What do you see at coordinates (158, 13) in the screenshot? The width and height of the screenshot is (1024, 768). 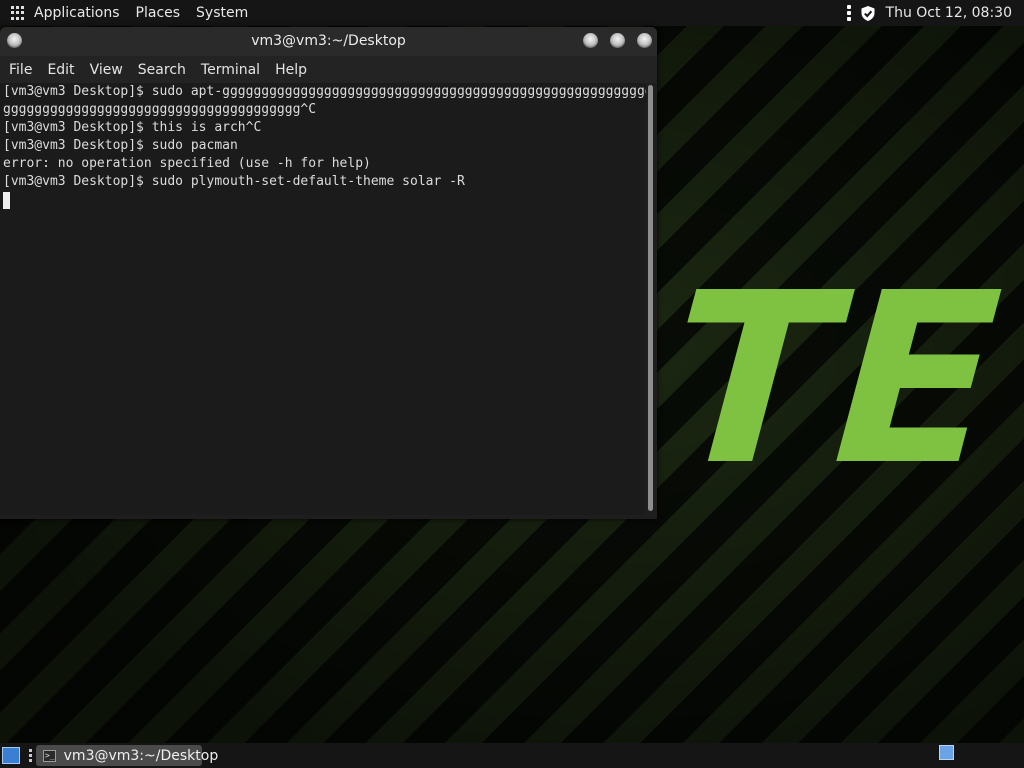 I see `places-menu: Places` at bounding box center [158, 13].